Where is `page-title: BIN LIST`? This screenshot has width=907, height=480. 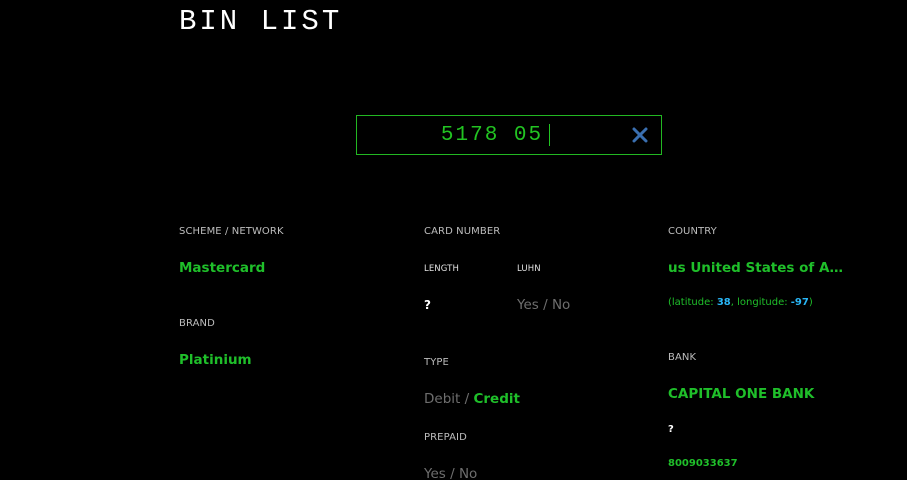 page-title: BIN LIST is located at coordinates (261, 21).